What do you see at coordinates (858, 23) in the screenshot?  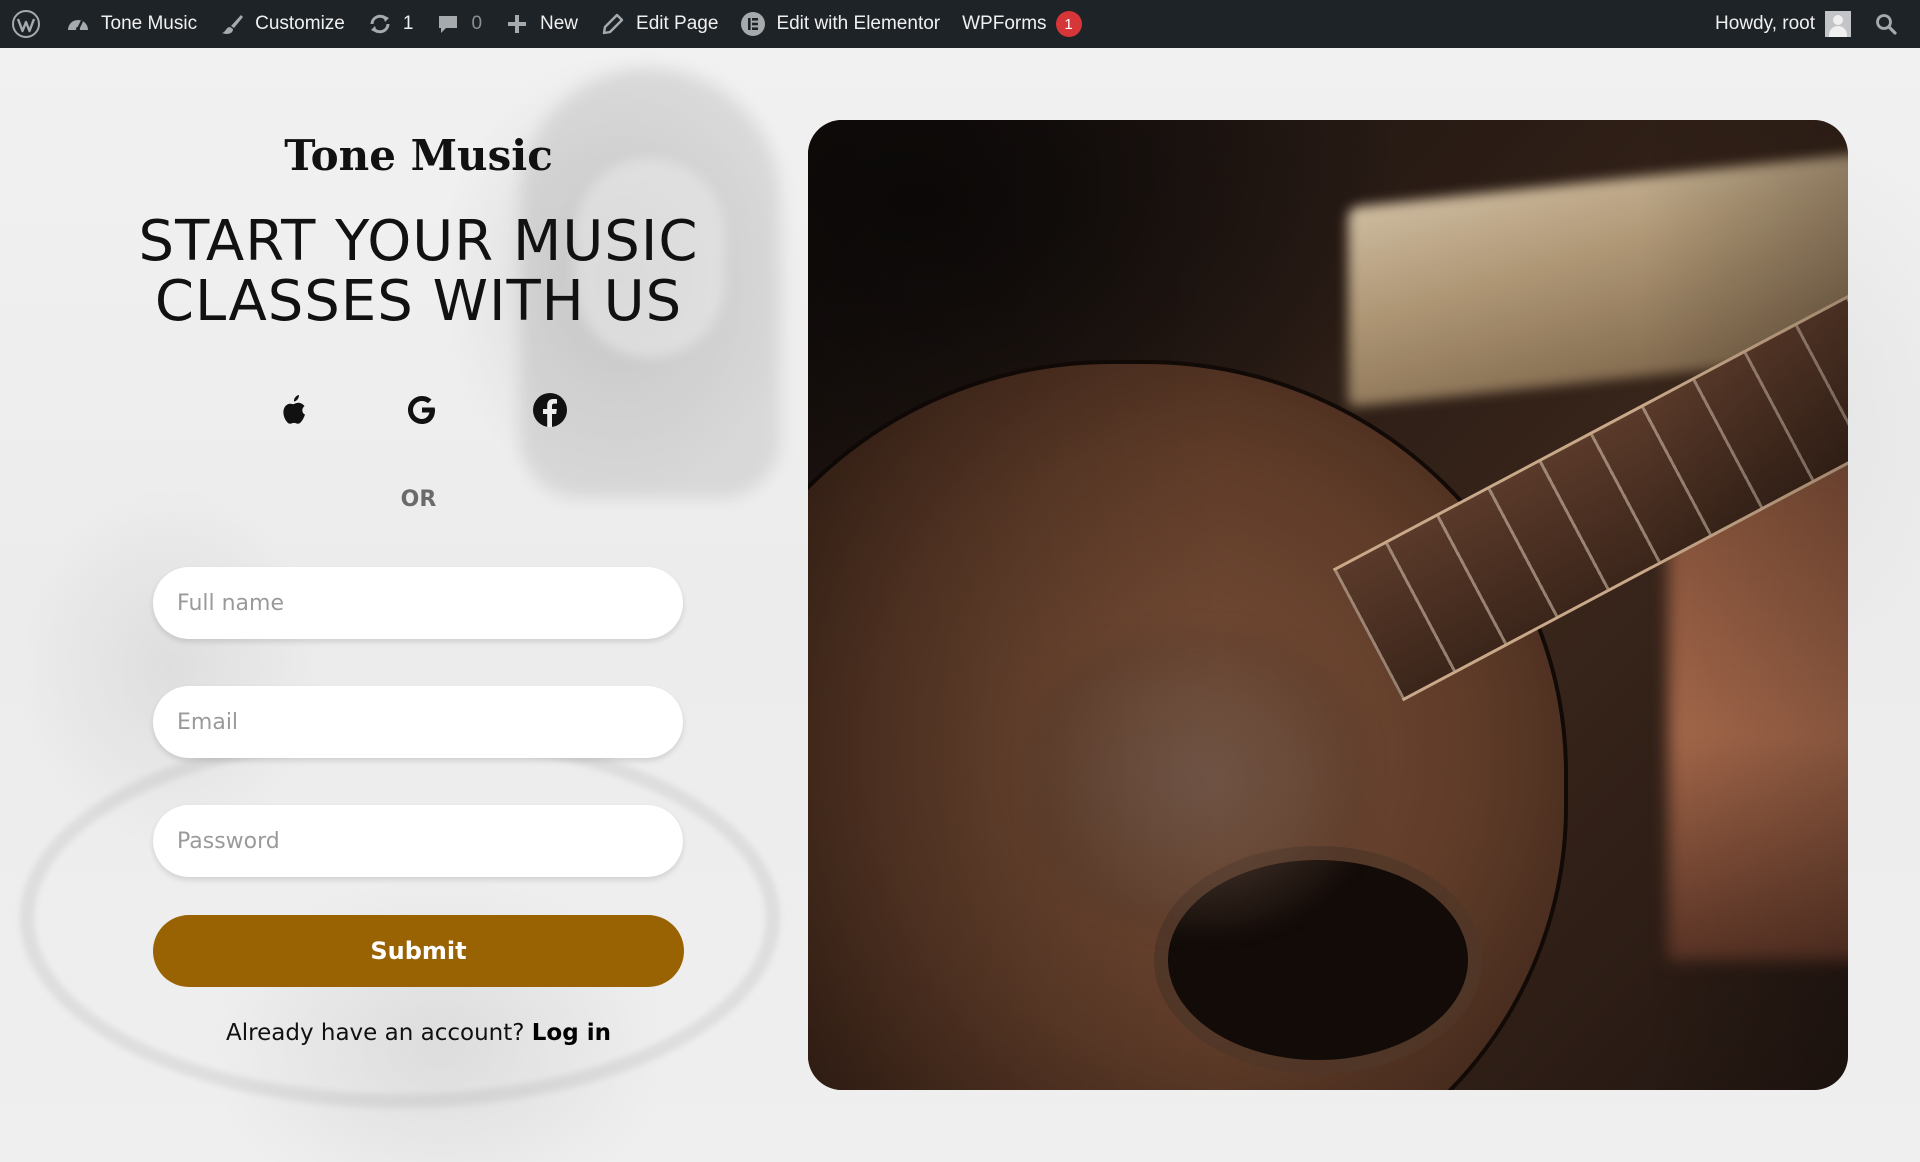 I see `edit-with-elementor-label: Edit with Elementor` at bounding box center [858, 23].